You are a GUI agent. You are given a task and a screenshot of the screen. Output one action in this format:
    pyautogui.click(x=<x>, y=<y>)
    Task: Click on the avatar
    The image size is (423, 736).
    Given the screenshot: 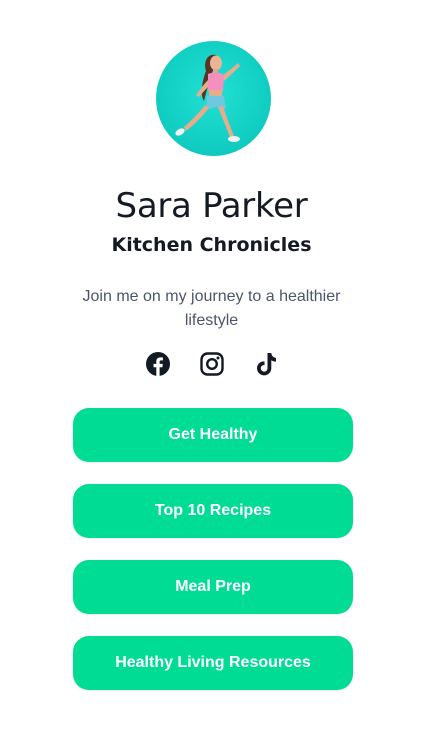 What is the action you would take?
    pyautogui.click(x=213, y=98)
    